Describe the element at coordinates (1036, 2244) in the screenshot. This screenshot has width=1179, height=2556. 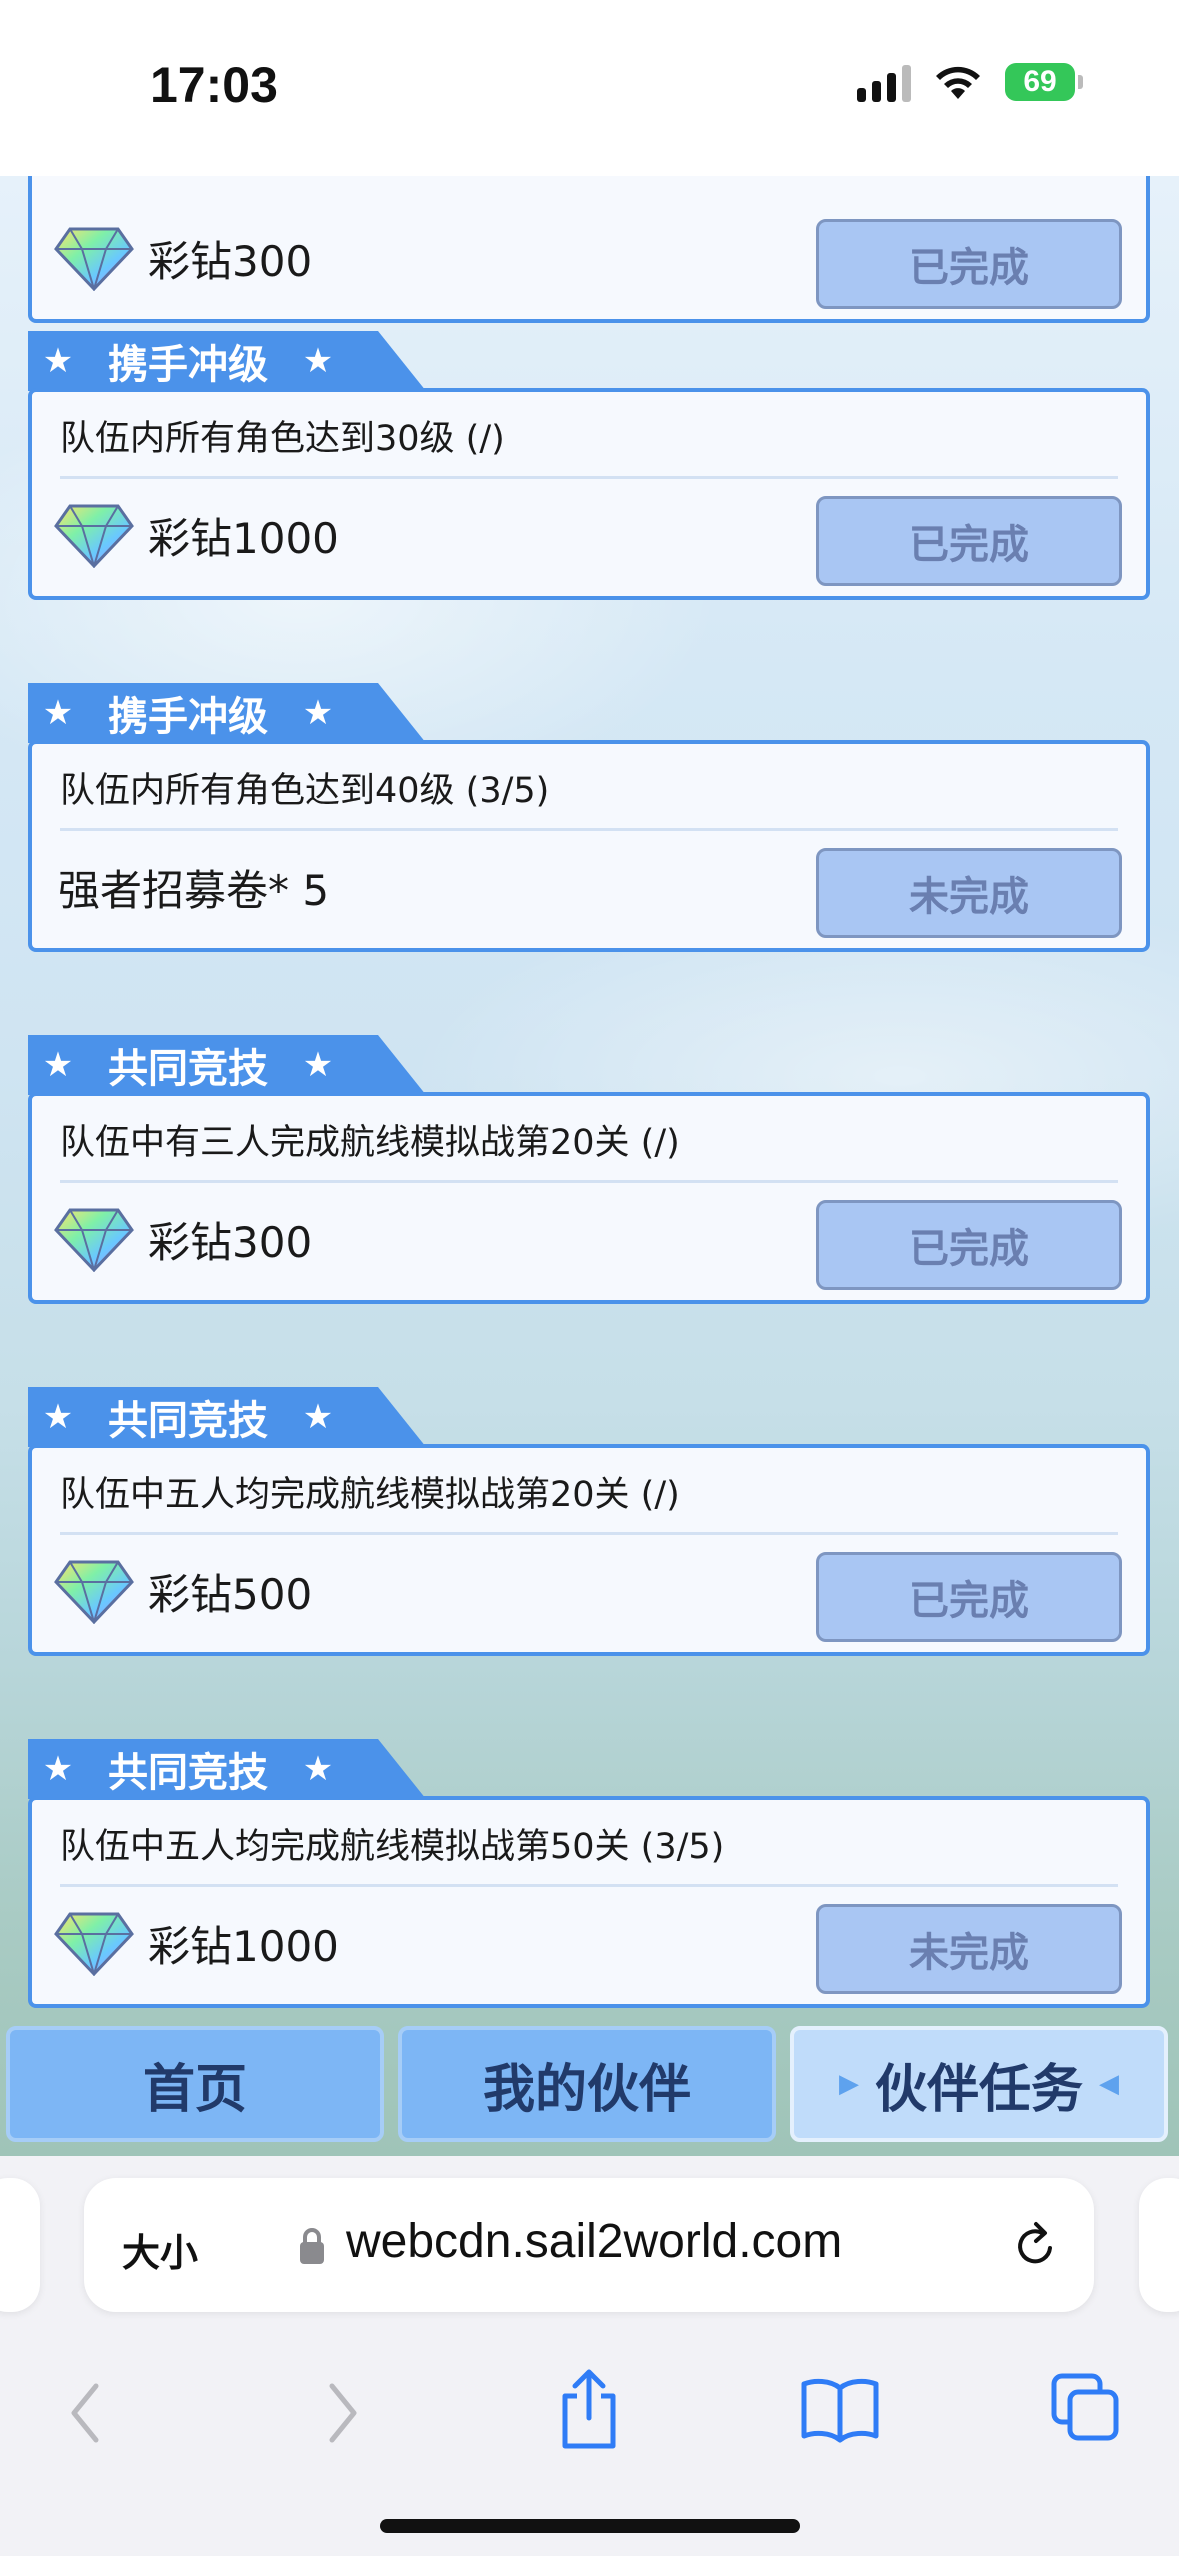
I see `reload-icon` at that location.